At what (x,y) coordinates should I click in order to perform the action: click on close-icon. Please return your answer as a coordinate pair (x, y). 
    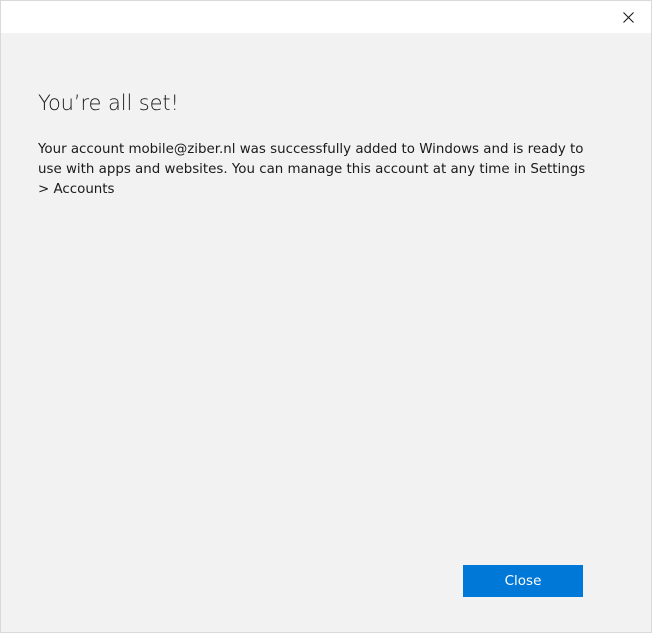
    Looking at the image, I should click on (628, 17).